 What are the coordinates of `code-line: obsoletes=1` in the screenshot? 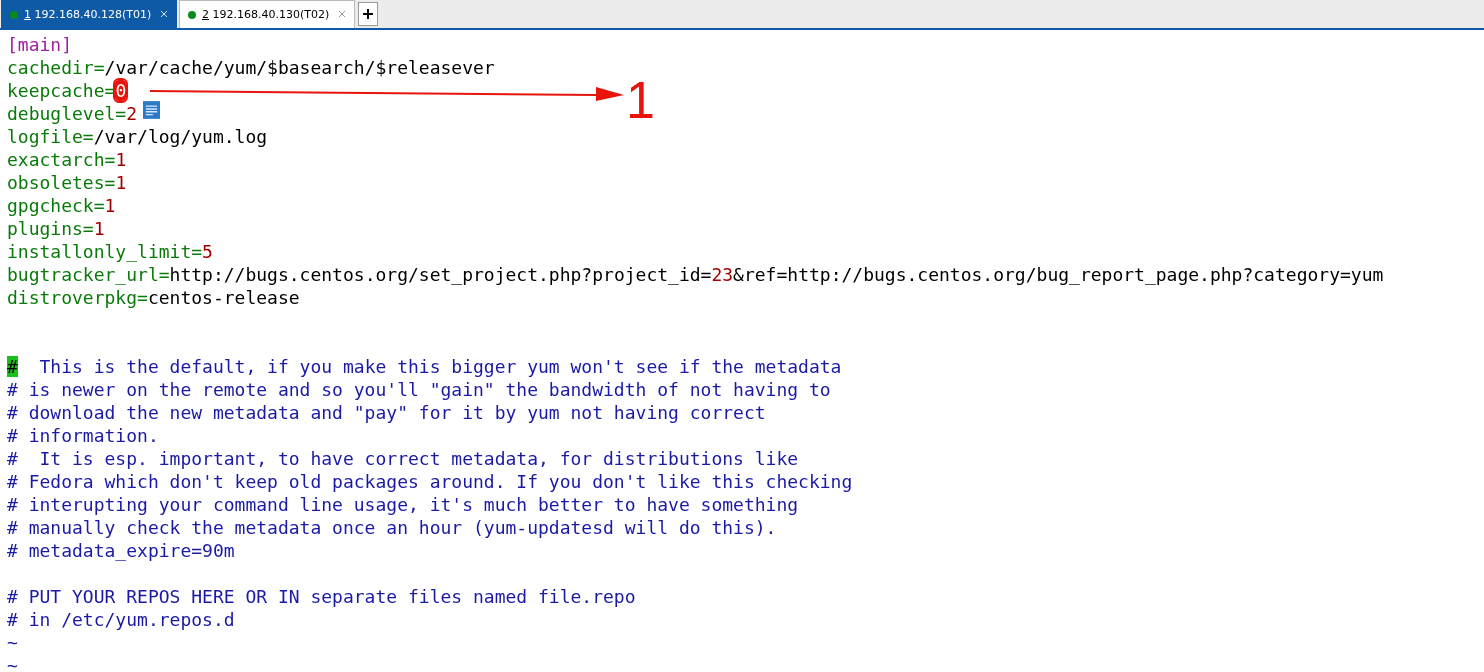 It's located at (67, 182).